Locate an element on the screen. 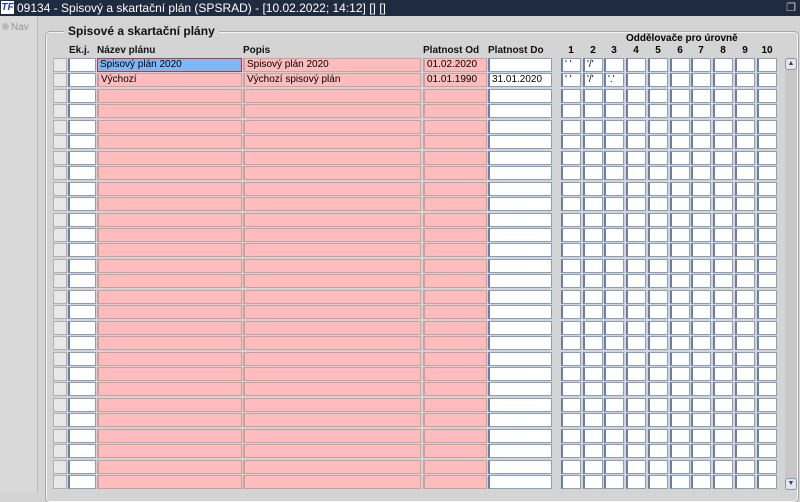 Image resolution: width=800 pixels, height=502 pixels. platnost-od-field: 01.02.2020 is located at coordinates (455, 65).